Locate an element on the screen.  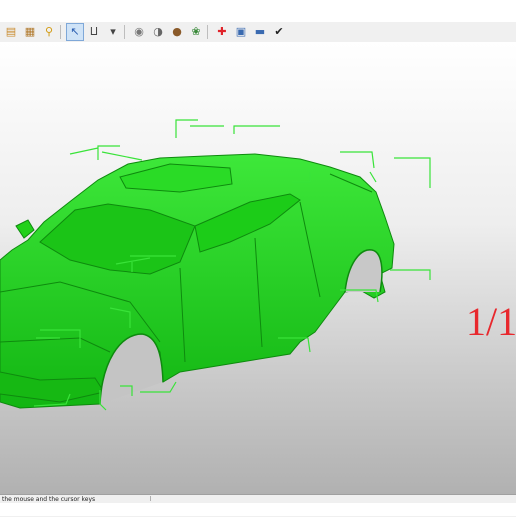
status-panels is located at coordinates (333, 498).